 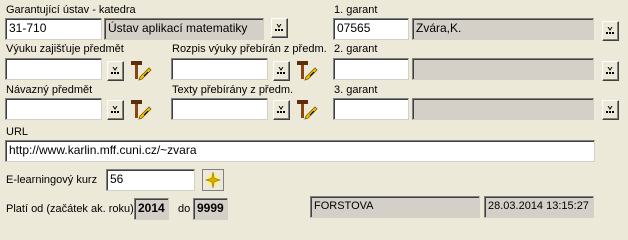 What do you see at coordinates (371, 69) in the screenshot?
I see `guarantor2-id-field` at bounding box center [371, 69].